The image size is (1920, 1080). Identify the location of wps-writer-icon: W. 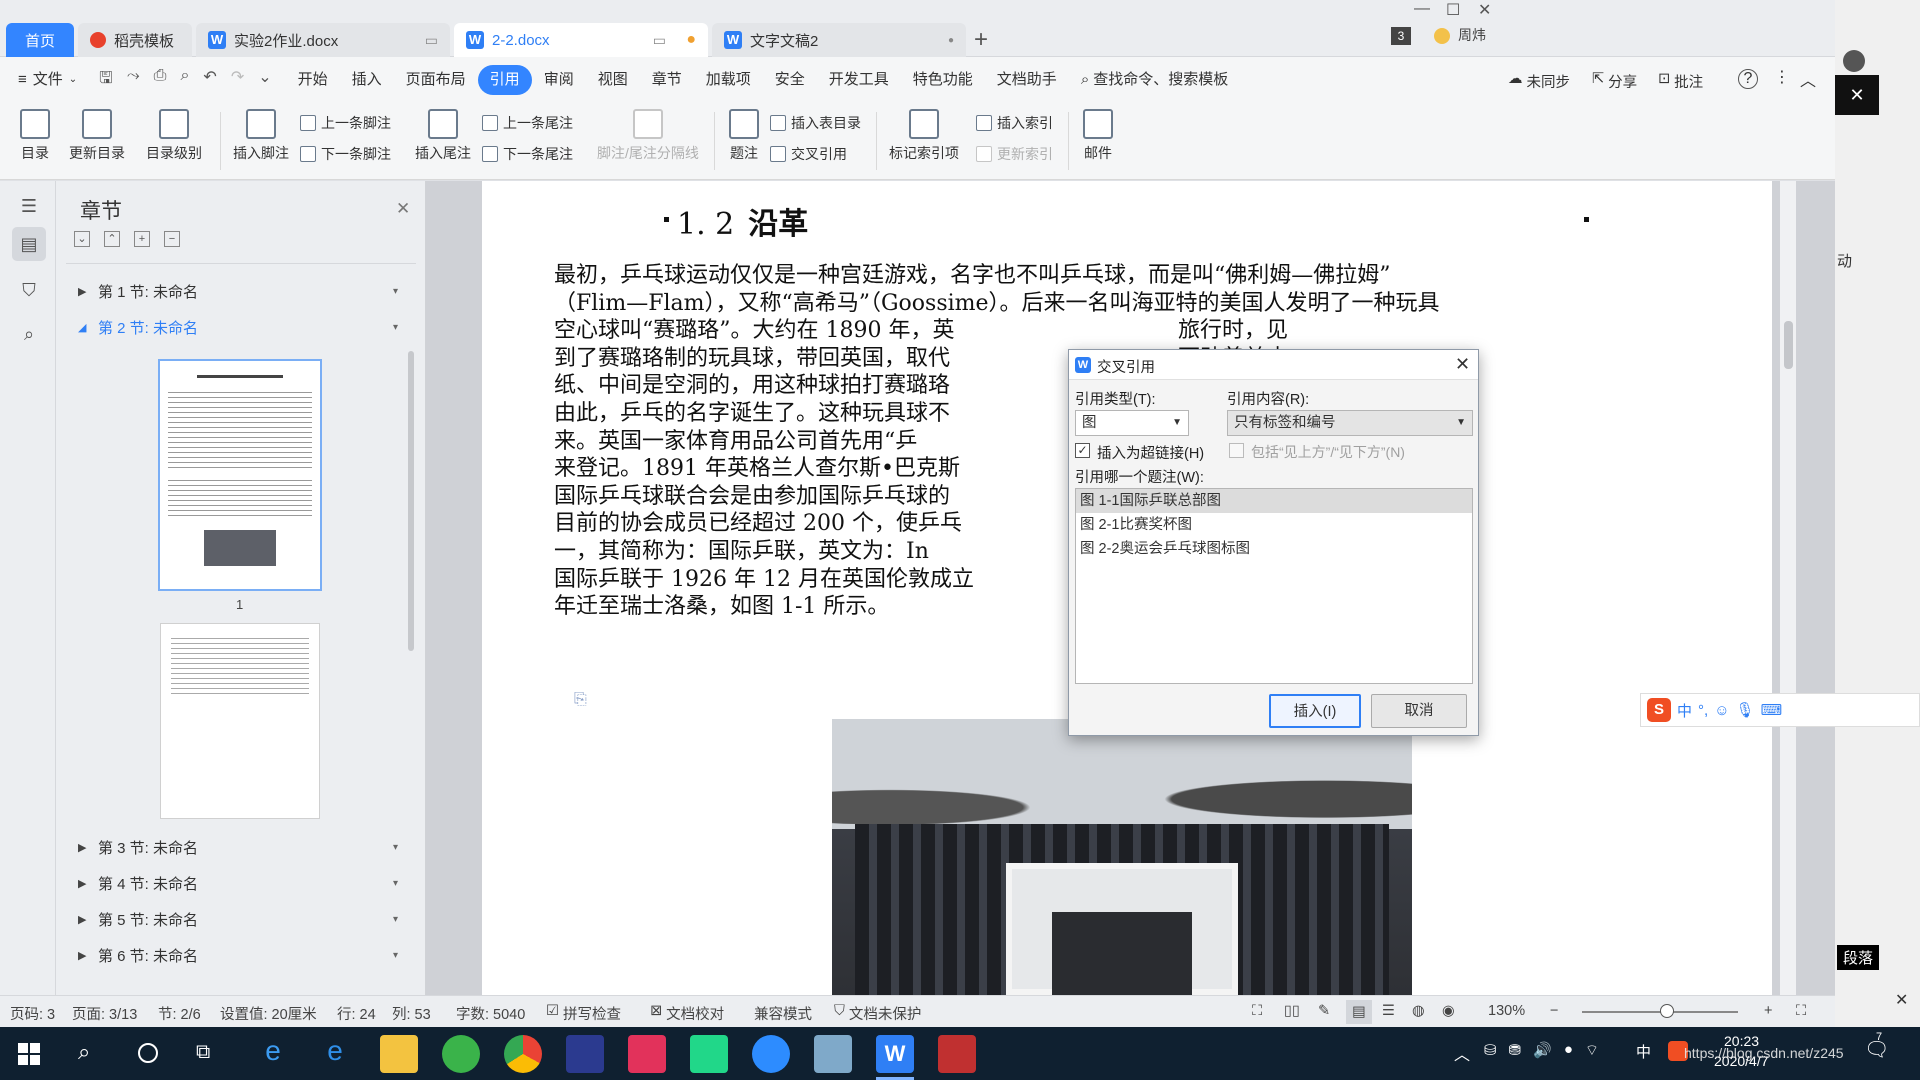
(895, 1054).